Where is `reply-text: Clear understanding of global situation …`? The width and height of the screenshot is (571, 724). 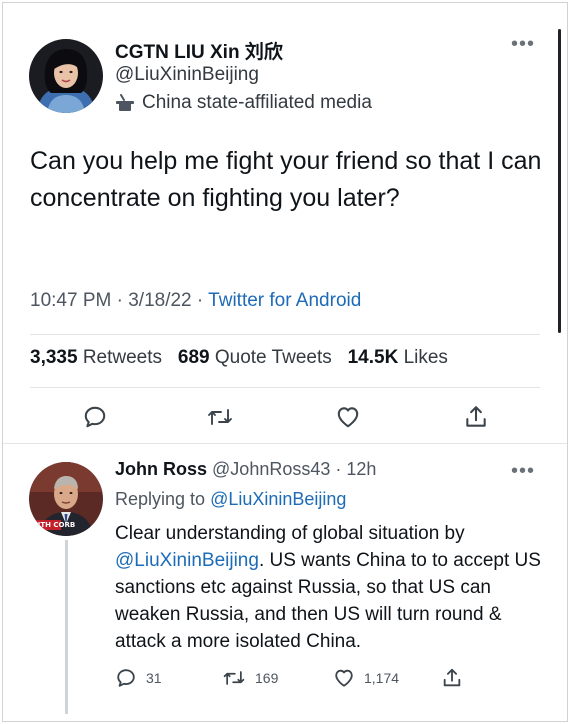 reply-text: Clear understanding of global situation … is located at coordinates (330, 587).